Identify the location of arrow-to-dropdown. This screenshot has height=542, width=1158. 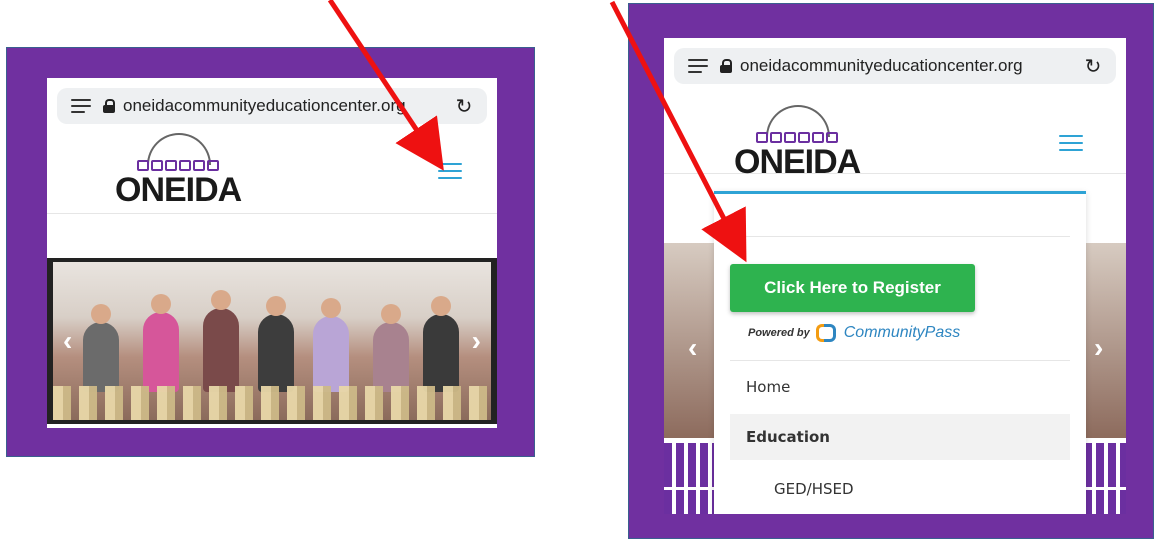
(678, 131).